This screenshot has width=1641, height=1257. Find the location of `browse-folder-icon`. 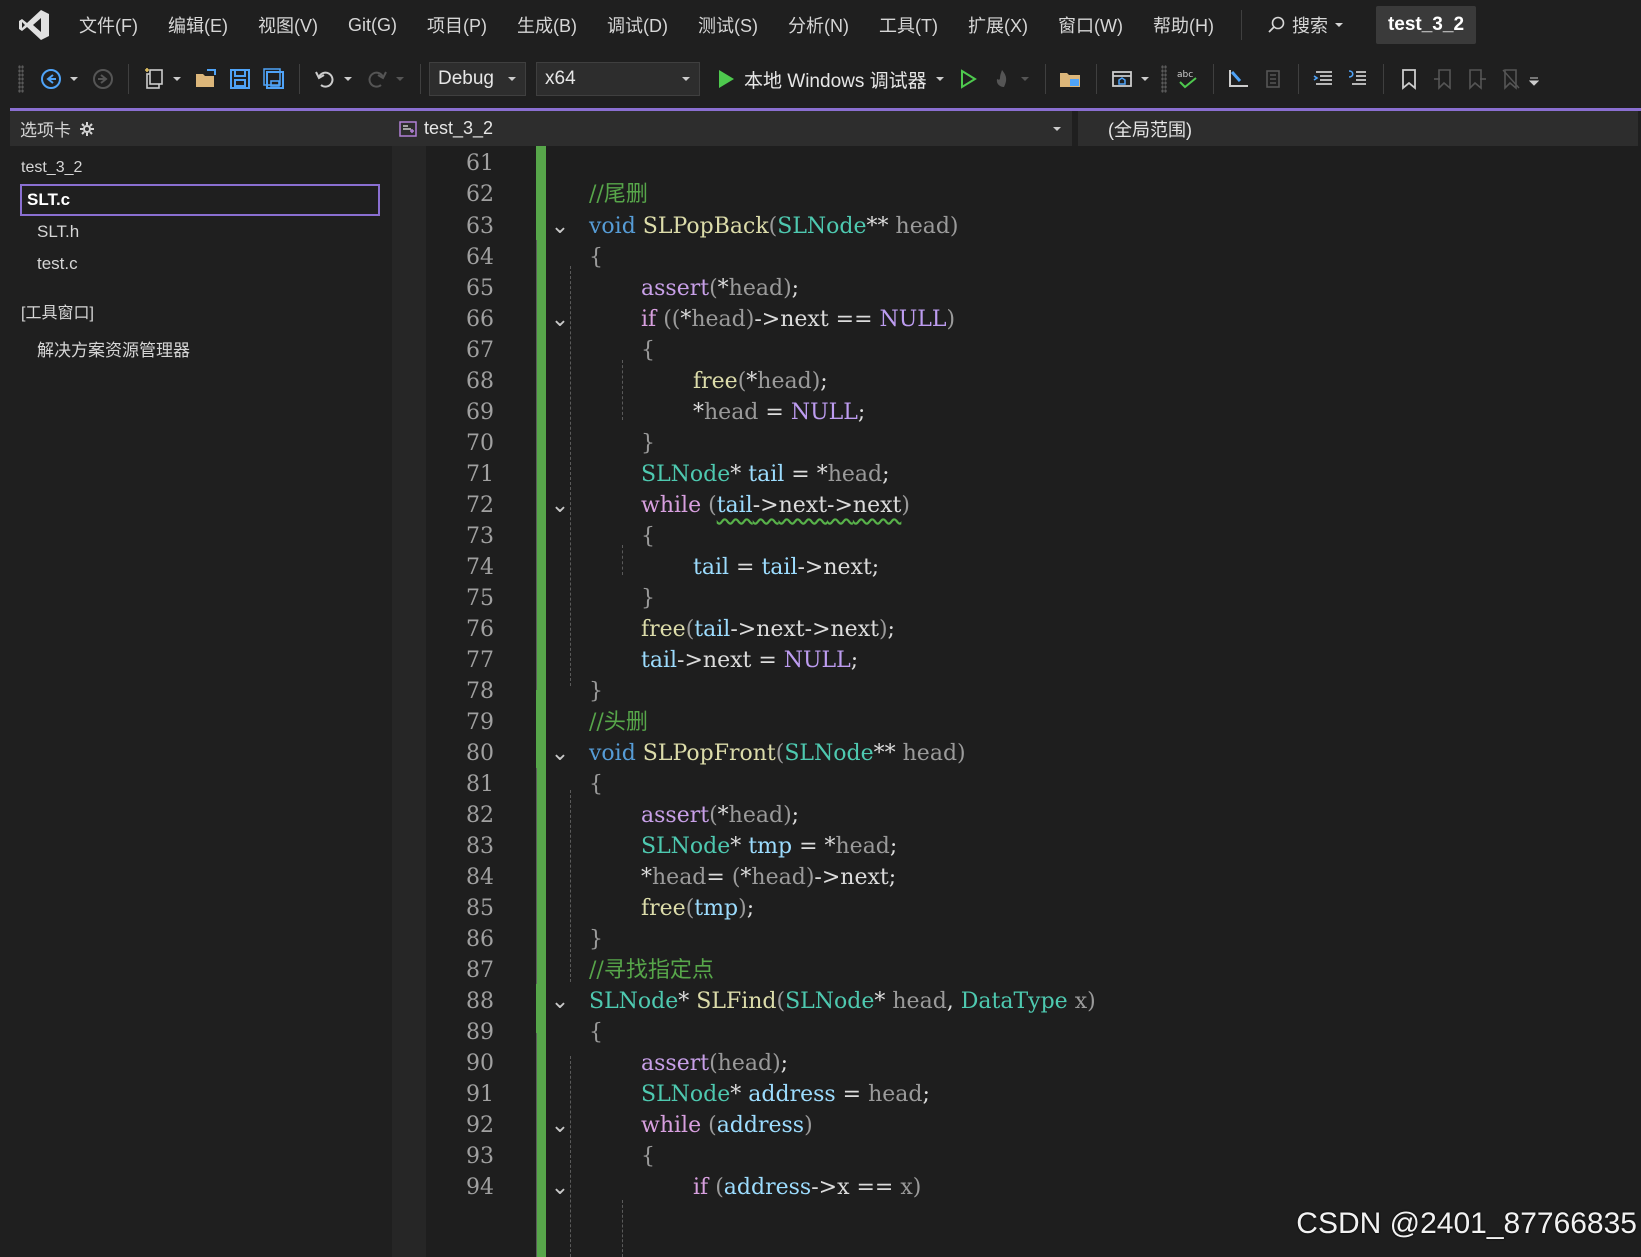

browse-folder-icon is located at coordinates (1071, 79).